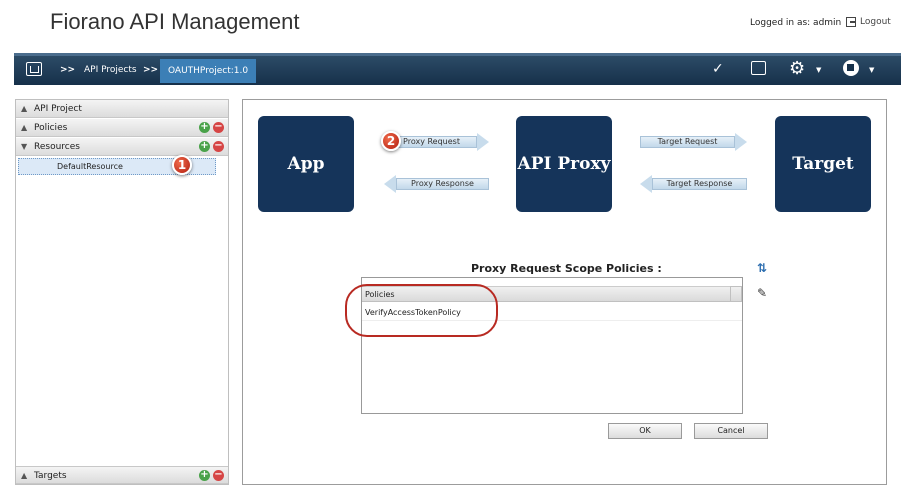 The image size is (901, 487). Describe the element at coordinates (122, 147) in the screenshot. I see `section-resources: ▼ Resources + −` at that location.